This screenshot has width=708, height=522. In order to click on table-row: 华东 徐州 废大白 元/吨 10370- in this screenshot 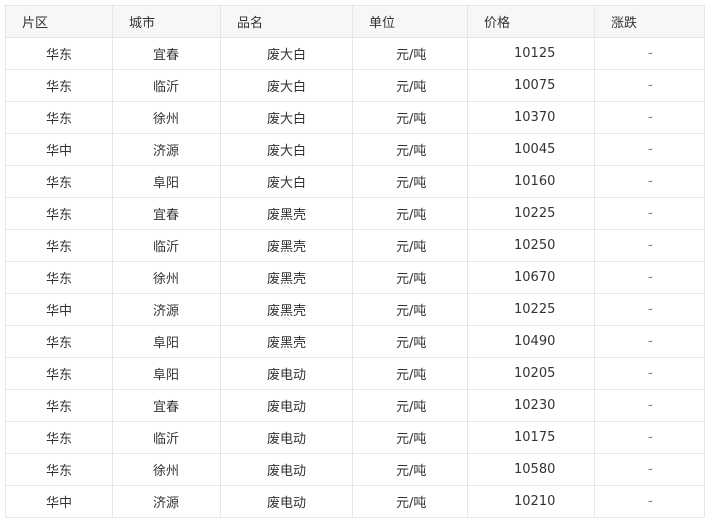, I will do `click(355, 117)`.